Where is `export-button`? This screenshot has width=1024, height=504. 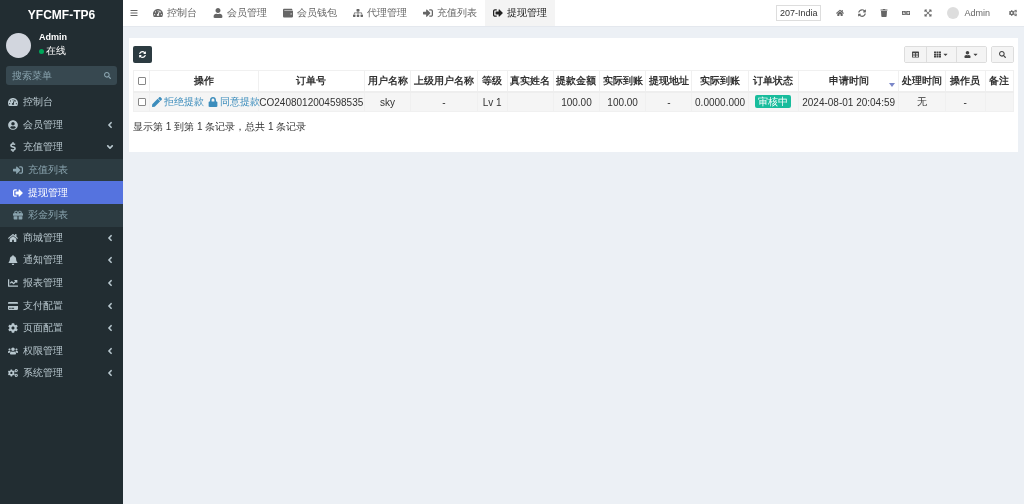
export-button is located at coordinates (971, 54).